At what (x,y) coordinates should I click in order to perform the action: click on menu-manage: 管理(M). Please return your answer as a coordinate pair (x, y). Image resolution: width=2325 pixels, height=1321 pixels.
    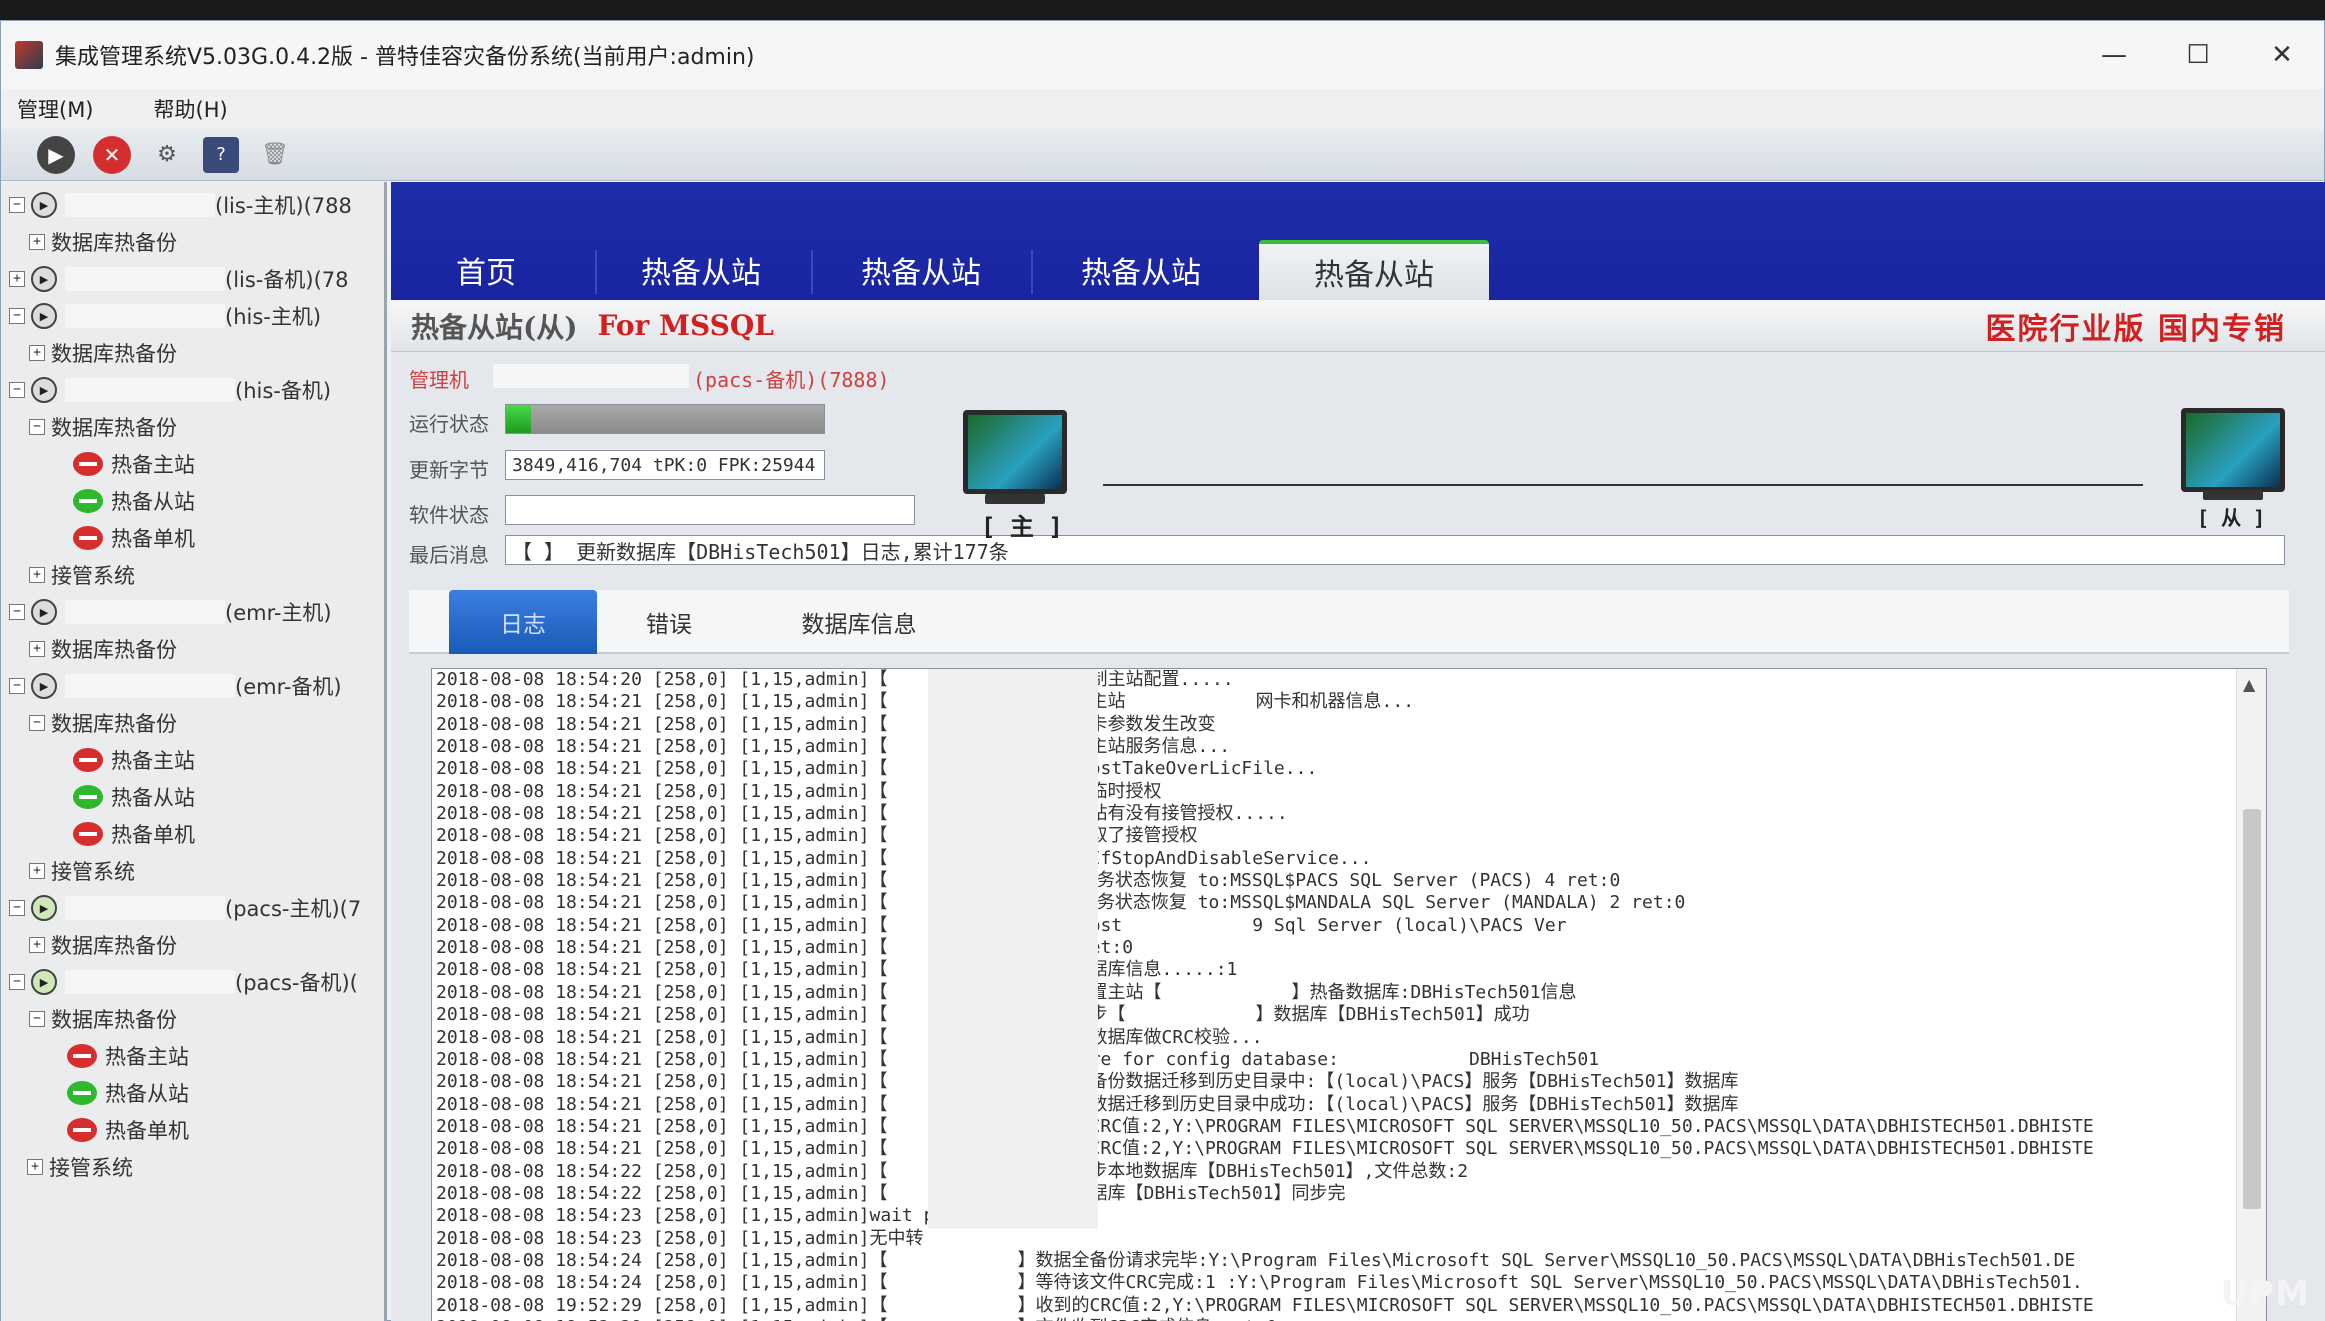
    Looking at the image, I should click on (55, 109).